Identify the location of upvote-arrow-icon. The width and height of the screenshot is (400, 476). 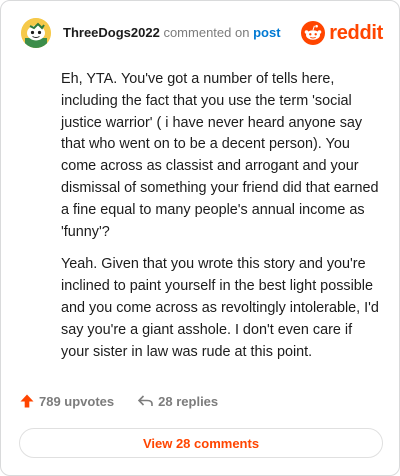
(27, 401).